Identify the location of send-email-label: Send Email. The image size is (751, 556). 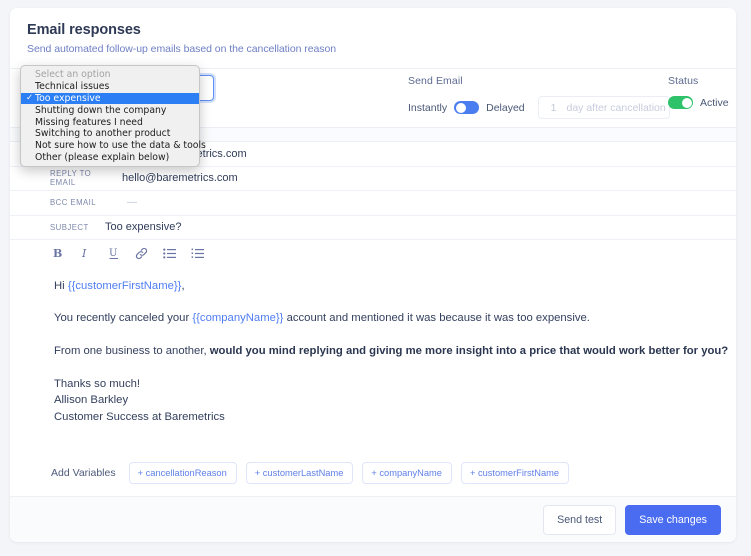
(435, 81).